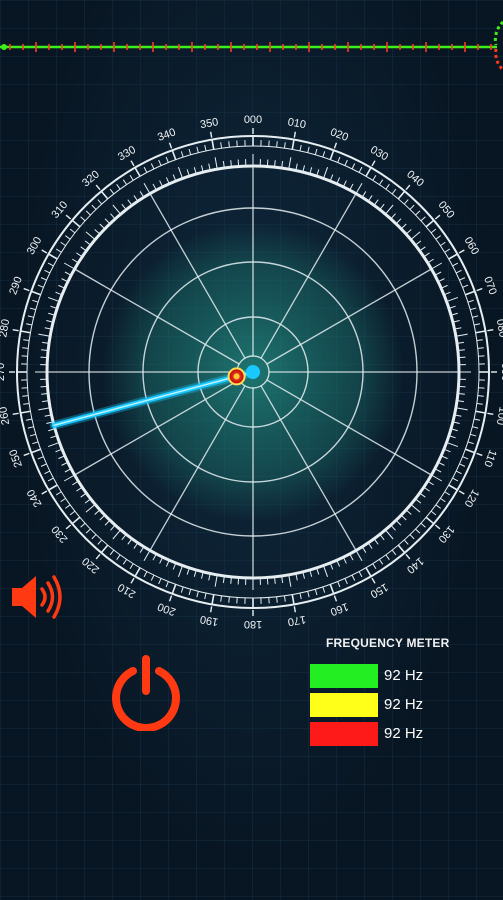  I want to click on compass-label: 170, so click(297, 620).